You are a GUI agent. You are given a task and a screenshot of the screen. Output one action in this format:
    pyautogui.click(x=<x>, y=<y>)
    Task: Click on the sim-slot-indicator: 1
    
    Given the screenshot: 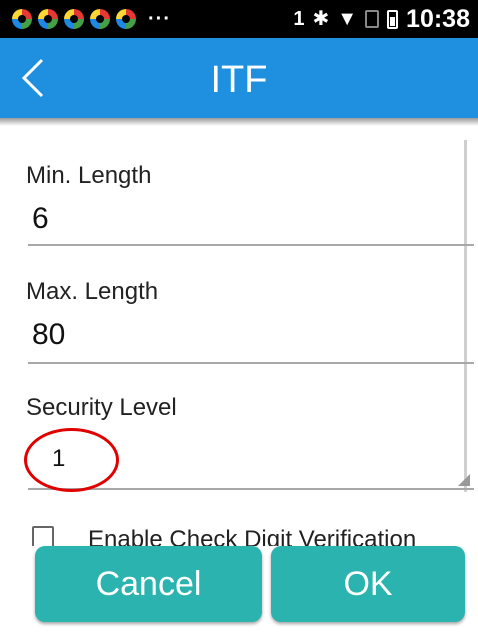 What is the action you would take?
    pyautogui.click(x=299, y=19)
    